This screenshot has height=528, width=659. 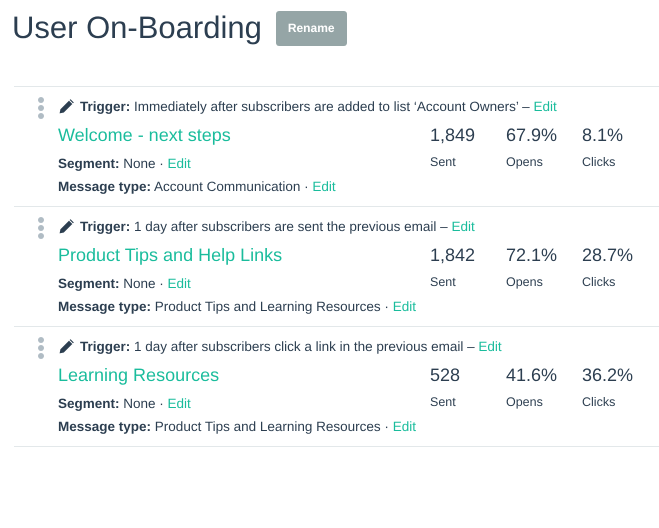 What do you see at coordinates (453, 135) in the screenshot?
I see `stat-value: 1,849` at bounding box center [453, 135].